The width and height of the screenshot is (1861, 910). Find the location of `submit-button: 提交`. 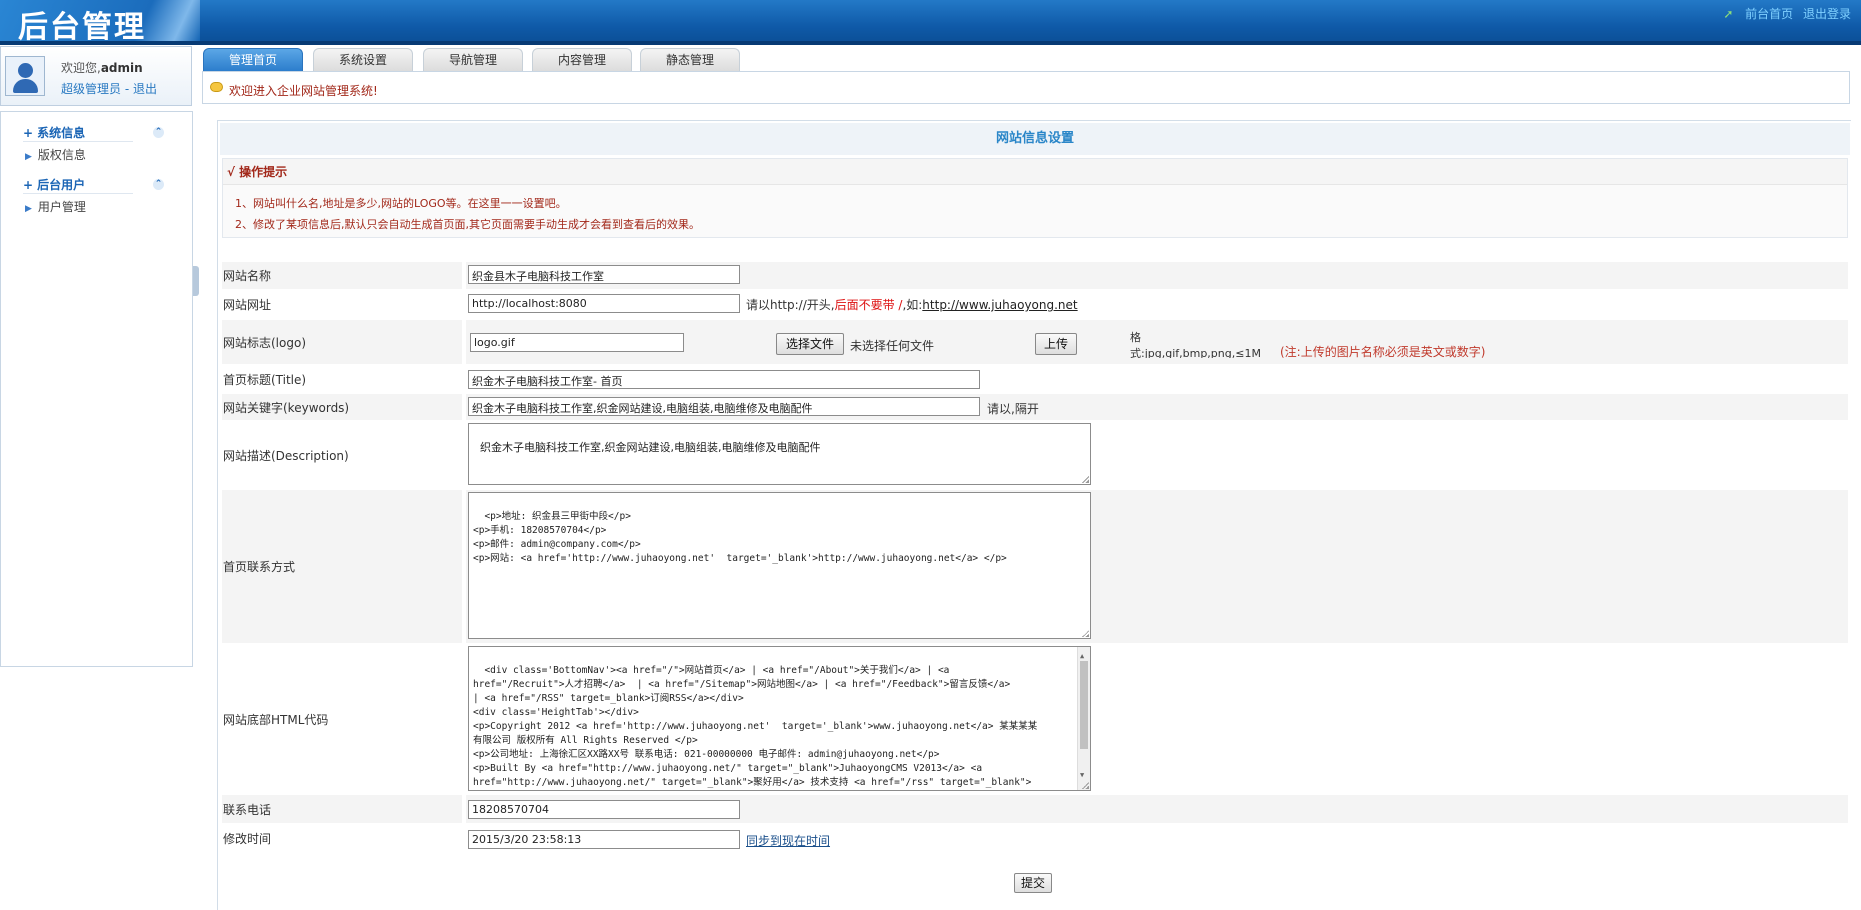

submit-button: 提交 is located at coordinates (1033, 883).